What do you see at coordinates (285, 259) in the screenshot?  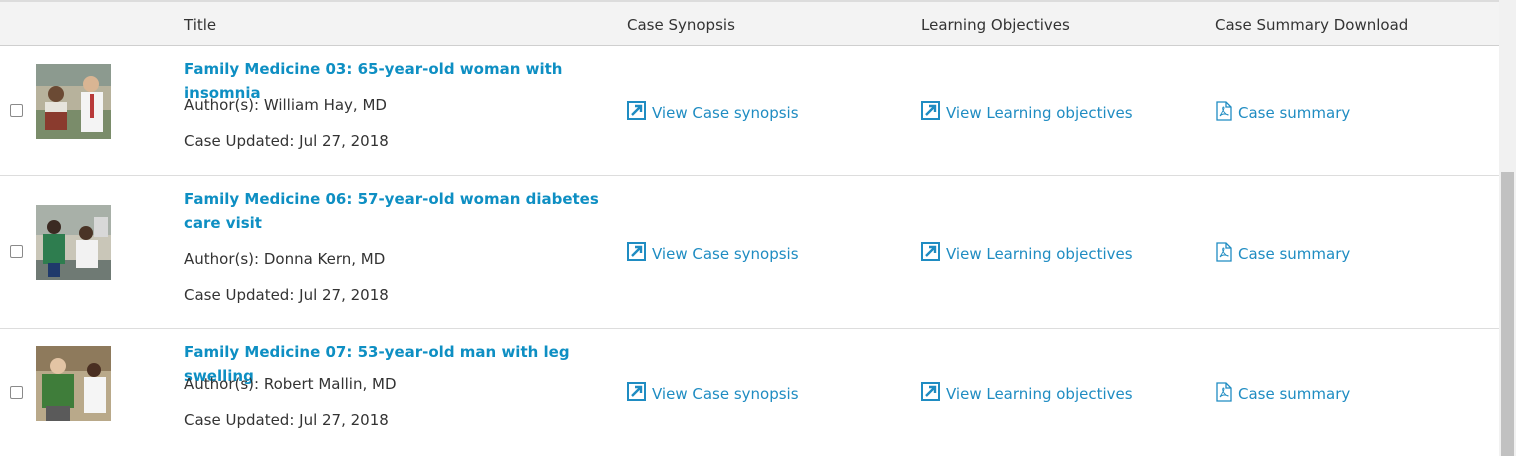 I see `case-author: Author(s): Donna Kern, MD` at bounding box center [285, 259].